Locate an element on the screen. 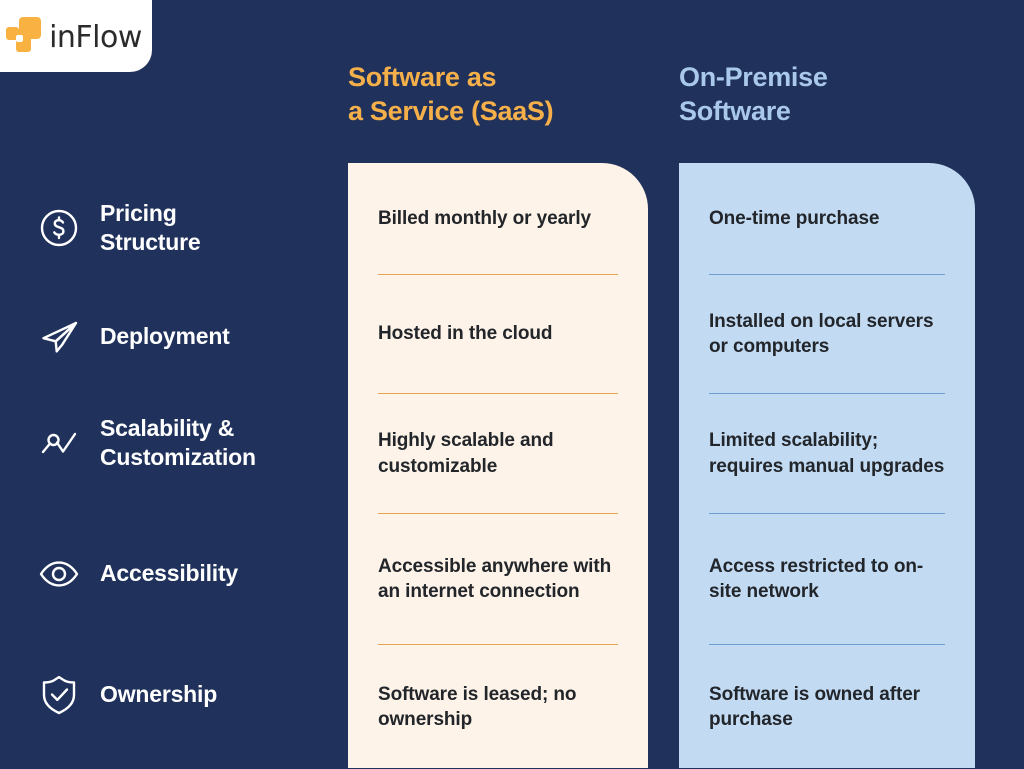  row-label-scalability-customization: Scalability & Customization is located at coordinates (146, 443).